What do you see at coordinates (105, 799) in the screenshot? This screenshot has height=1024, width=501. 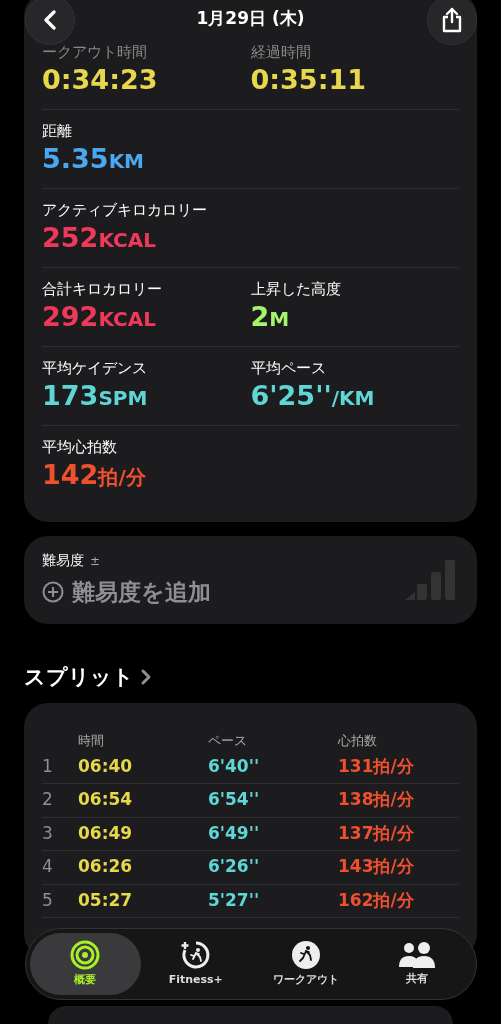 I see `table-cell: 06:54` at bounding box center [105, 799].